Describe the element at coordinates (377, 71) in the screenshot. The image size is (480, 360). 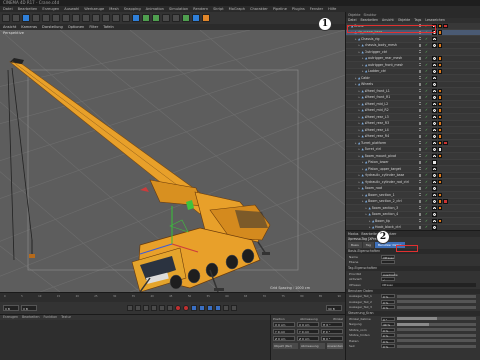
I see `object-name: Ladder_ctrl` at that location.